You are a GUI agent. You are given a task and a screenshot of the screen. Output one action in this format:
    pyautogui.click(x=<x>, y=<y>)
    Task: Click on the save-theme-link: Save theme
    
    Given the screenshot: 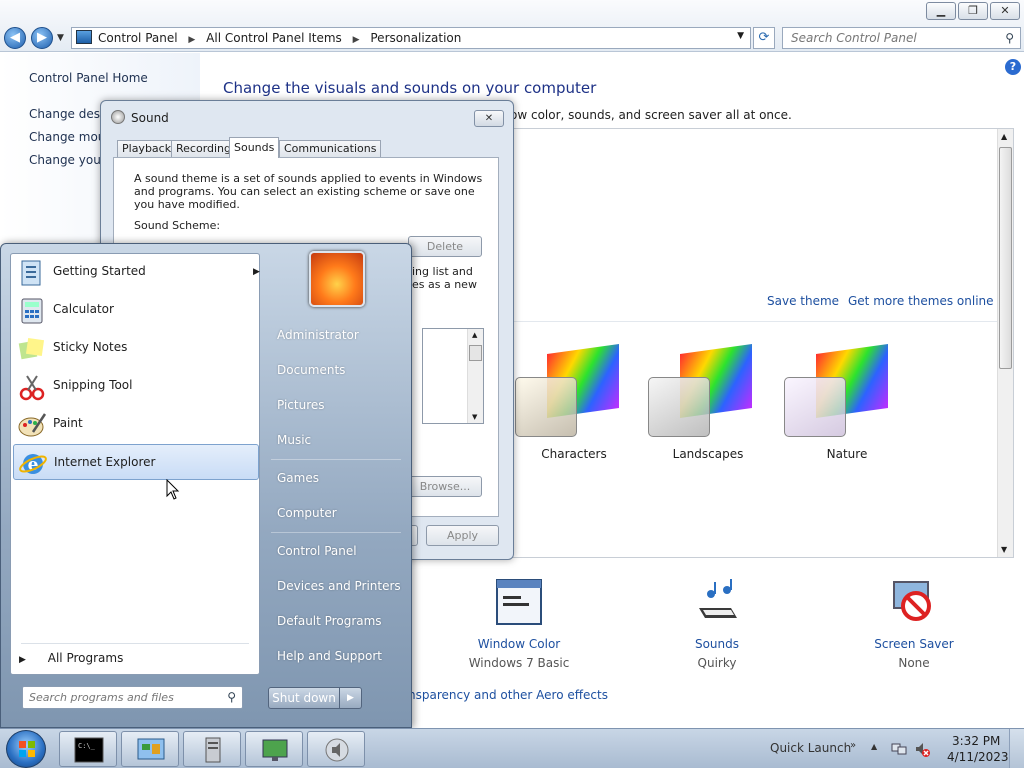 What is the action you would take?
    pyautogui.click(x=803, y=301)
    